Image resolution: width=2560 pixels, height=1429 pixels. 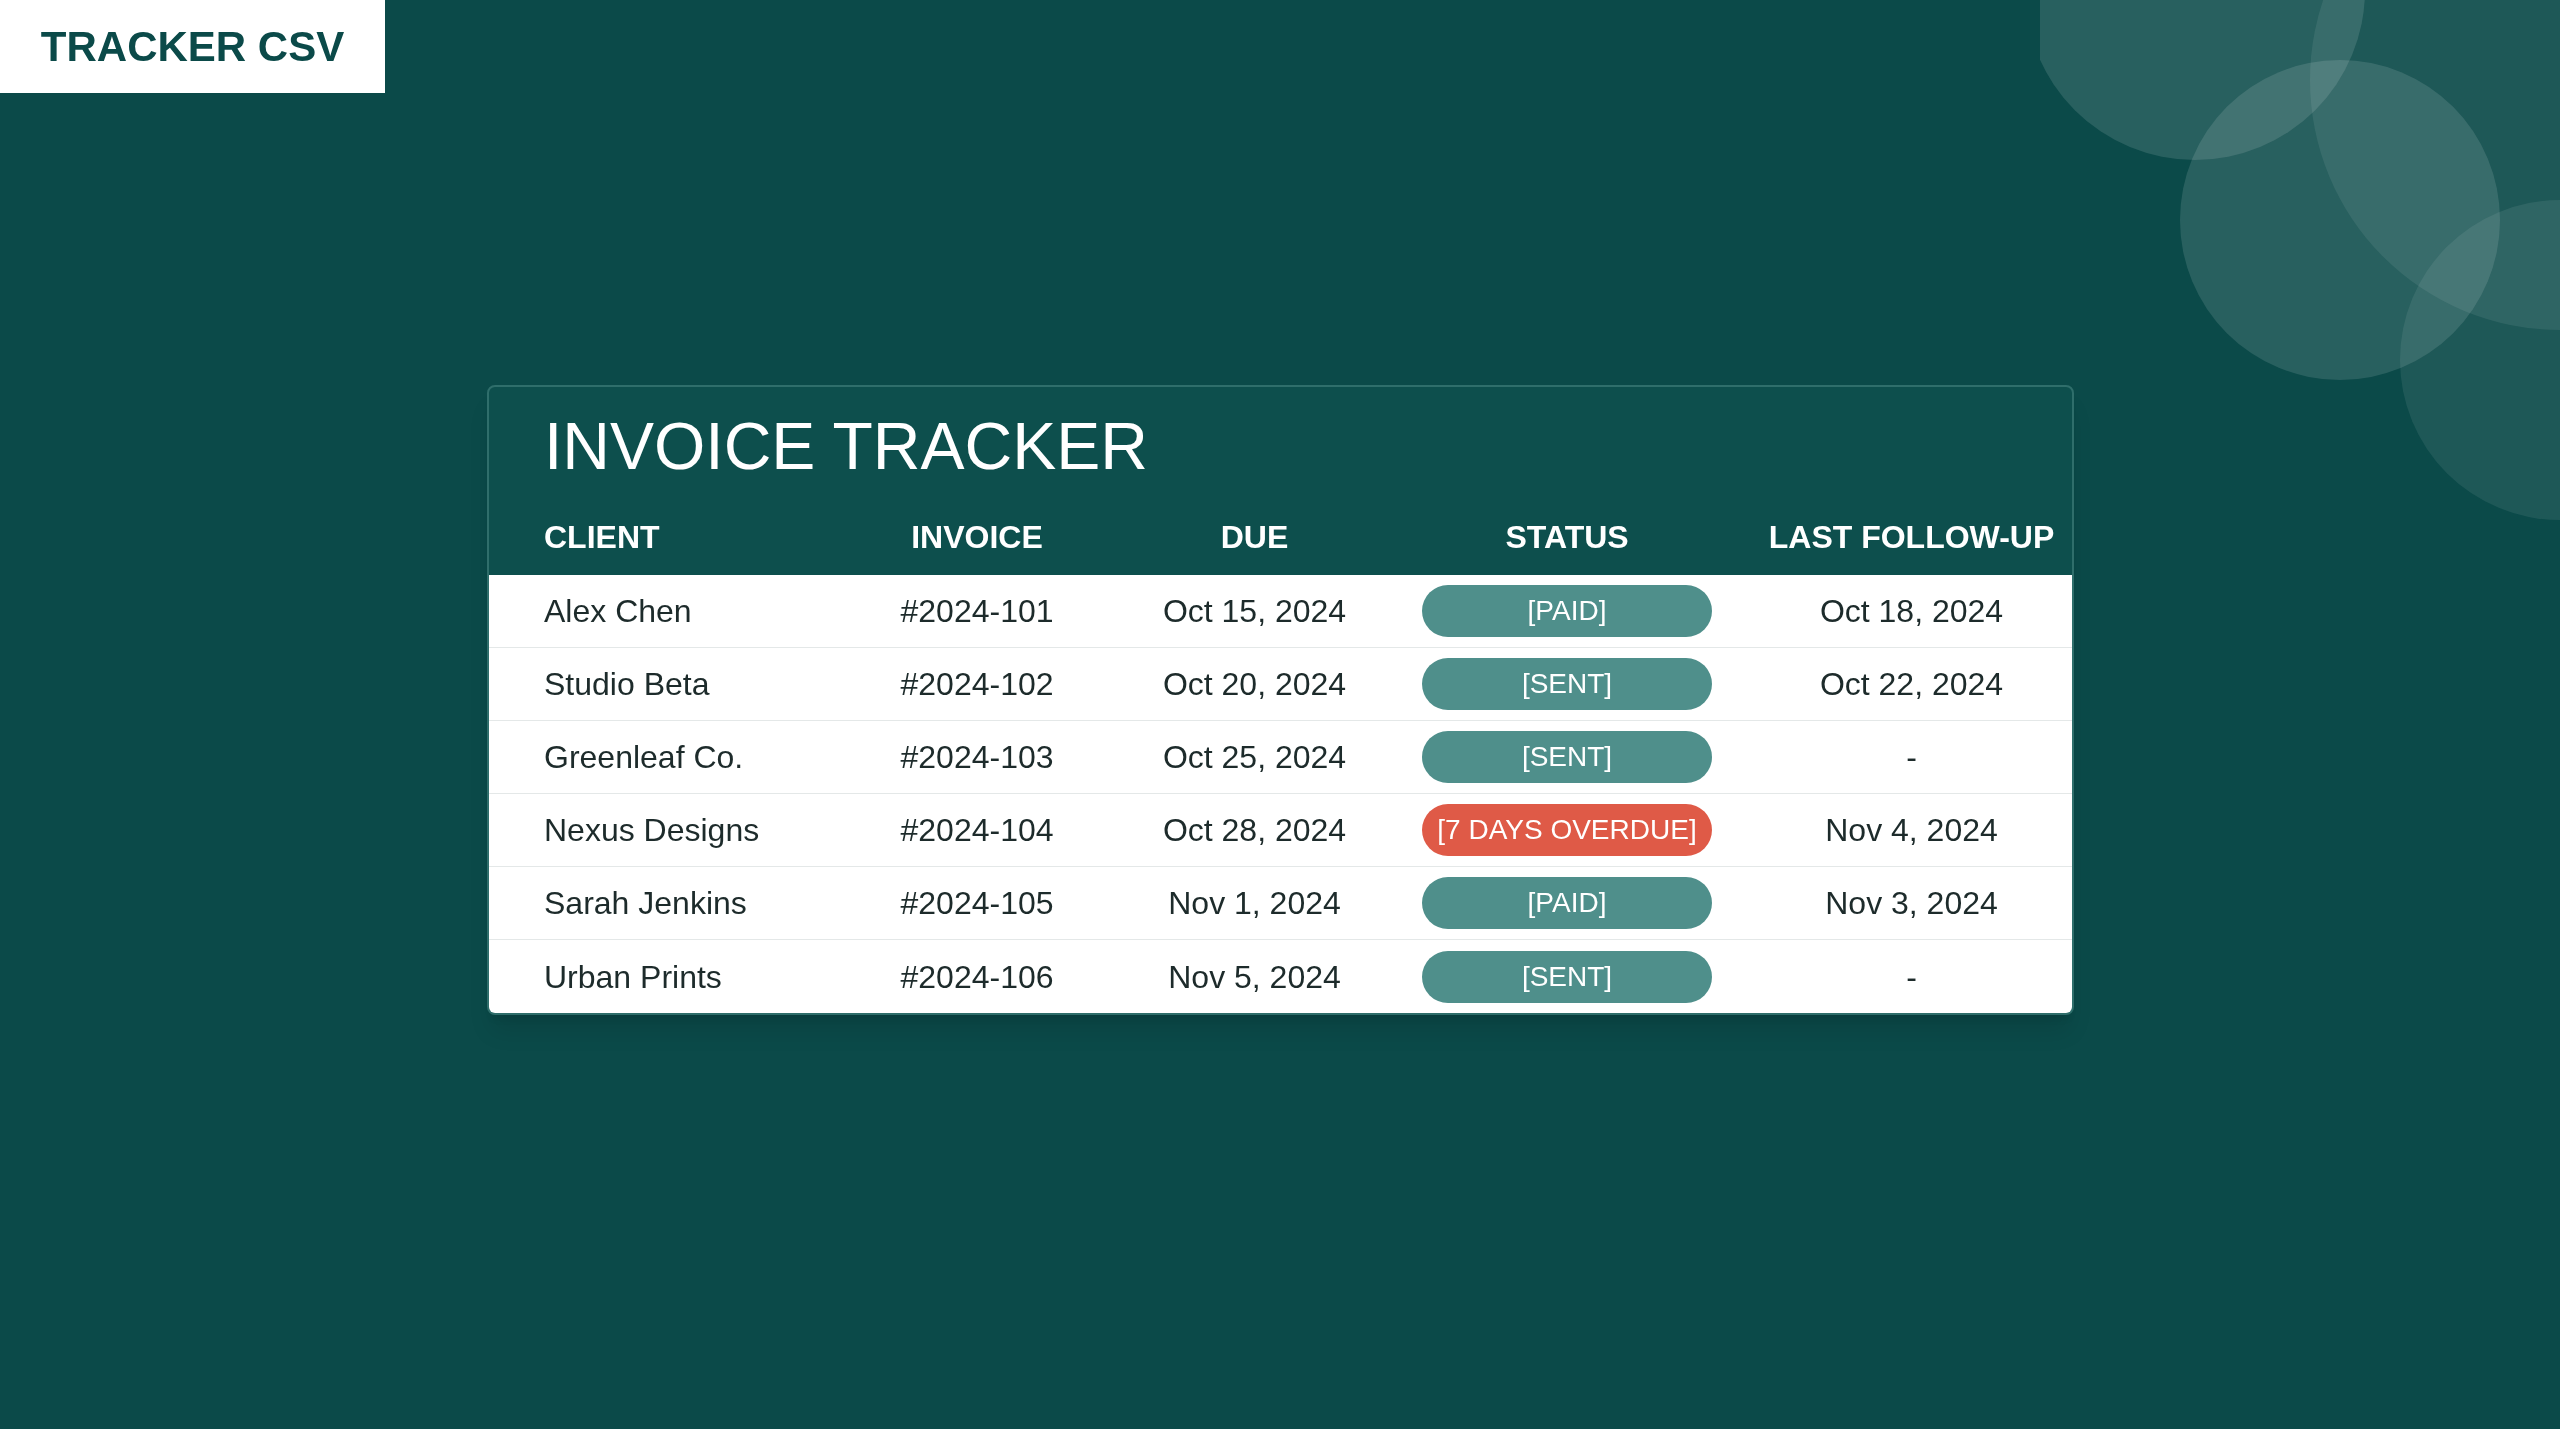 What do you see at coordinates (1567, 537) in the screenshot?
I see `column-header: STATUS` at bounding box center [1567, 537].